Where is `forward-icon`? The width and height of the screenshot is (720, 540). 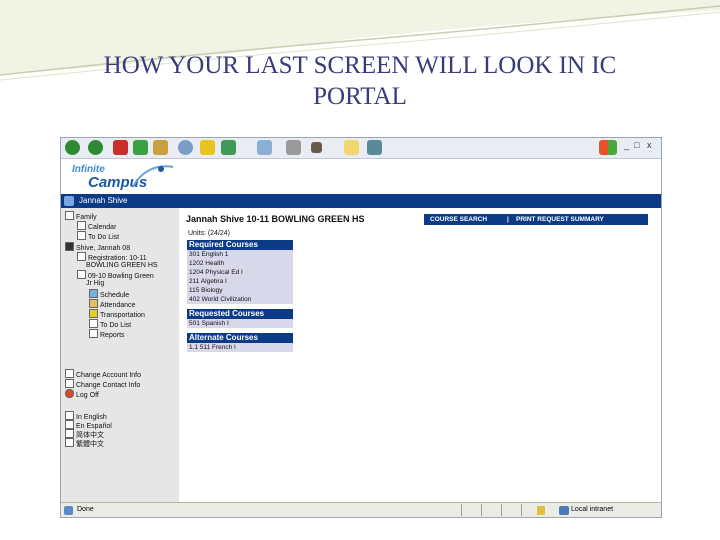
forward-icon is located at coordinates (95, 147).